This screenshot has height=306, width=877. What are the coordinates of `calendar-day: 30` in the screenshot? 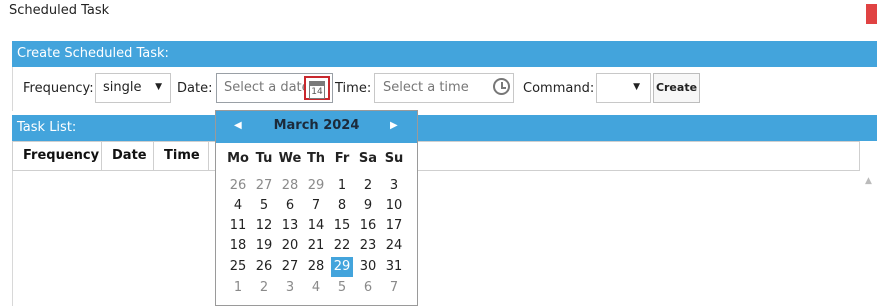 It's located at (368, 267).